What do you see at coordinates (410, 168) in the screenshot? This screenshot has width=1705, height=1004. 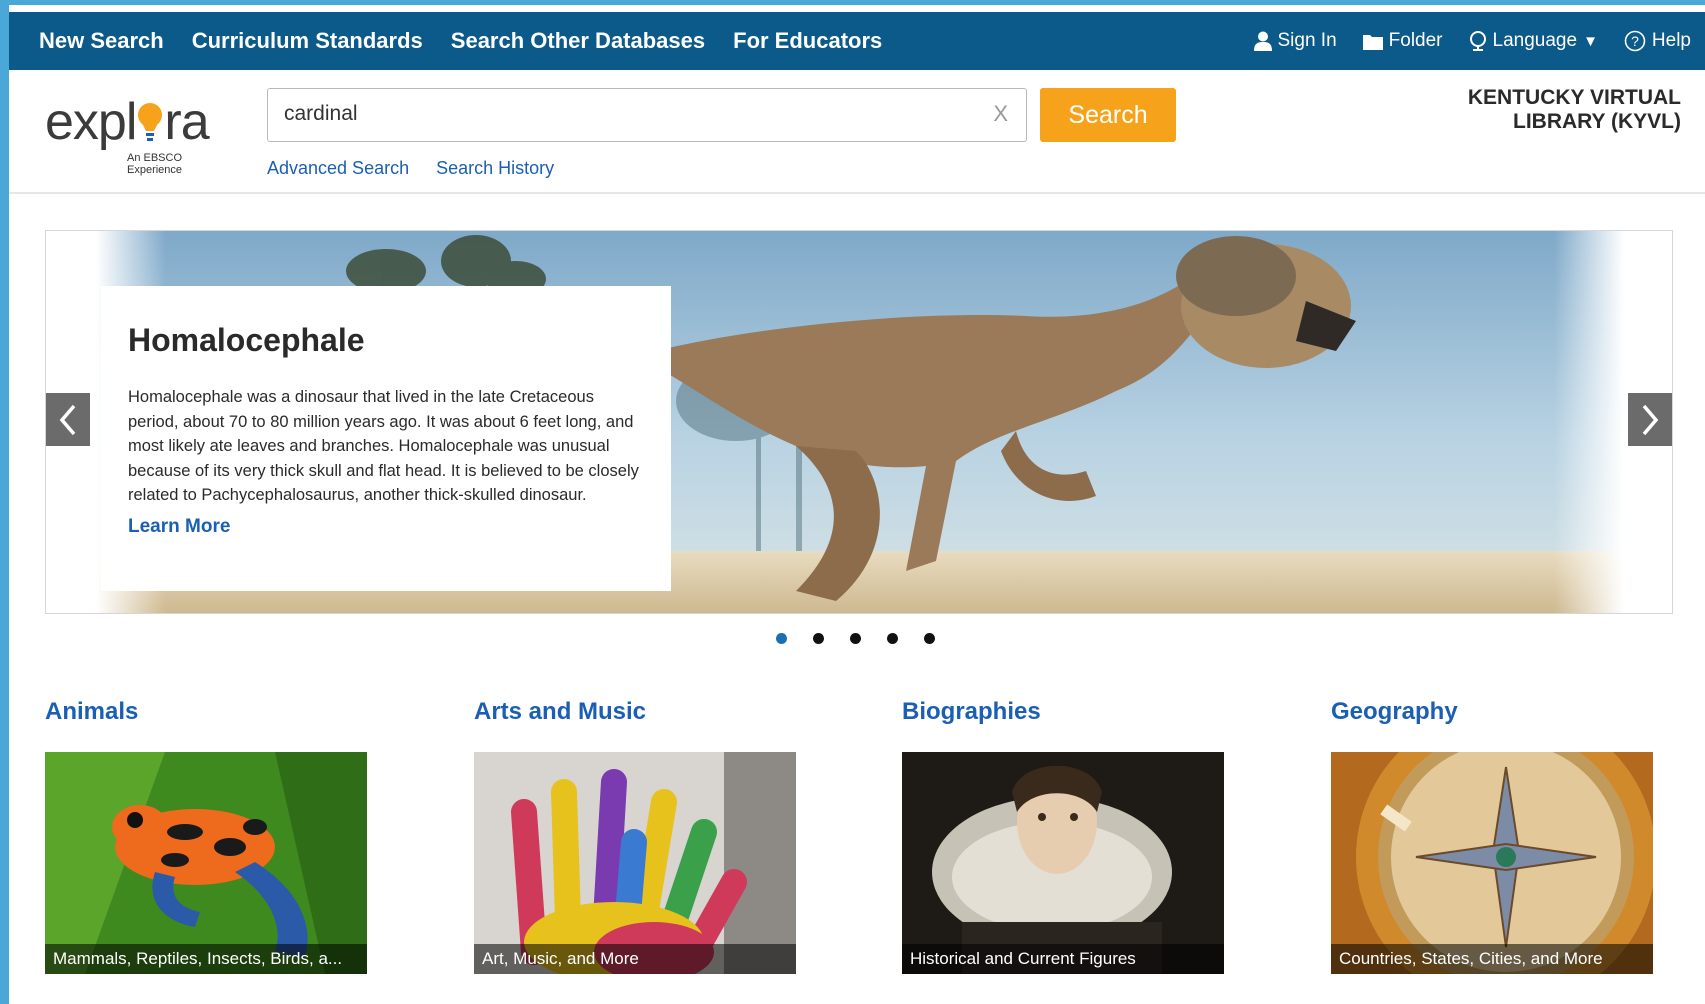 I see `search-sublinks: Advanced Search Search History` at bounding box center [410, 168].